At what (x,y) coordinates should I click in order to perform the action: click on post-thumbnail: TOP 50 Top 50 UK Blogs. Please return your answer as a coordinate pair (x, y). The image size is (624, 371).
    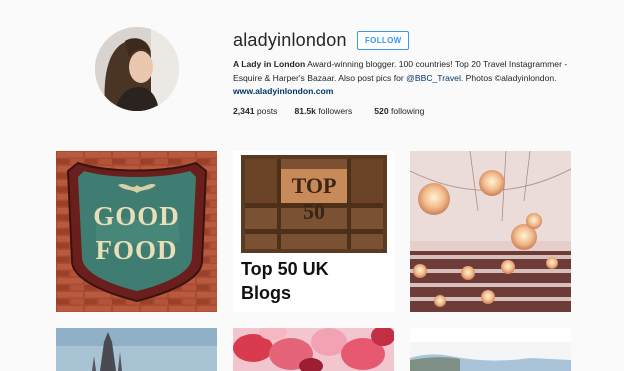
    Looking at the image, I should click on (313, 231).